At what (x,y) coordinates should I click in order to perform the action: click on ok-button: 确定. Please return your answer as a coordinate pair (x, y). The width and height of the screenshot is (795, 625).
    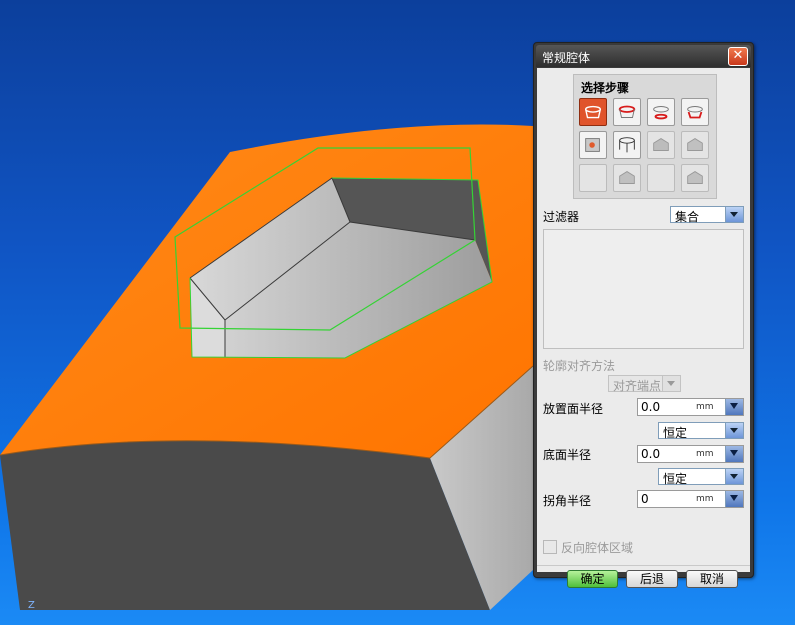
    Looking at the image, I should click on (592, 579).